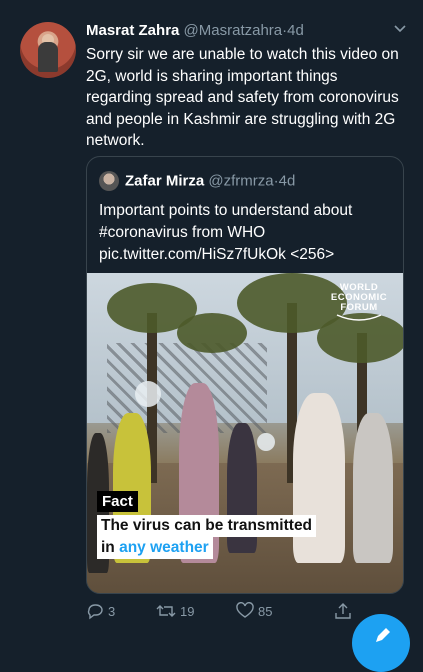  What do you see at coordinates (359, 307) in the screenshot?
I see `logo-line: FORUM` at bounding box center [359, 307].